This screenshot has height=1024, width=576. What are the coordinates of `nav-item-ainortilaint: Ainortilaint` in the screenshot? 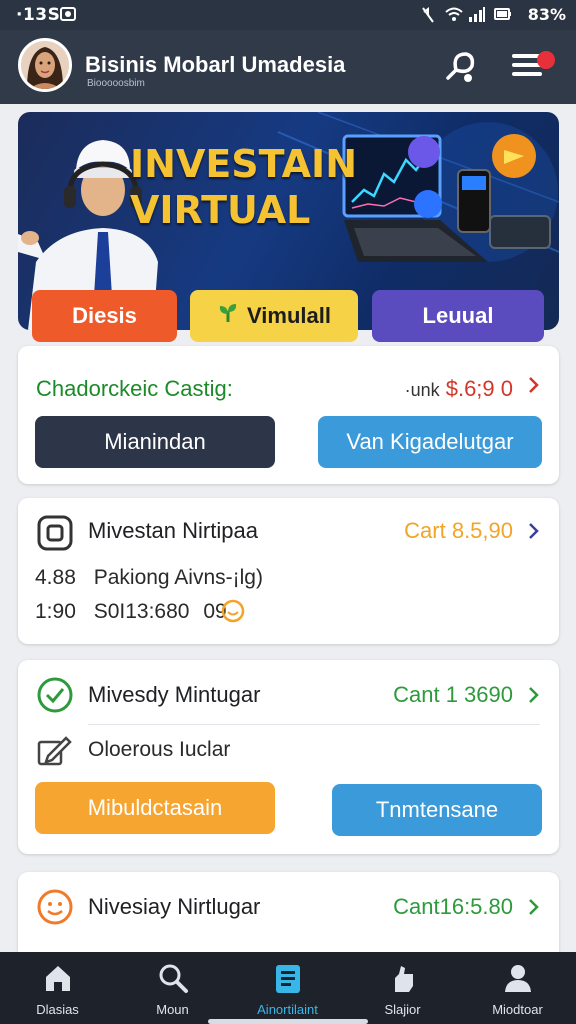 It's located at (287, 988).